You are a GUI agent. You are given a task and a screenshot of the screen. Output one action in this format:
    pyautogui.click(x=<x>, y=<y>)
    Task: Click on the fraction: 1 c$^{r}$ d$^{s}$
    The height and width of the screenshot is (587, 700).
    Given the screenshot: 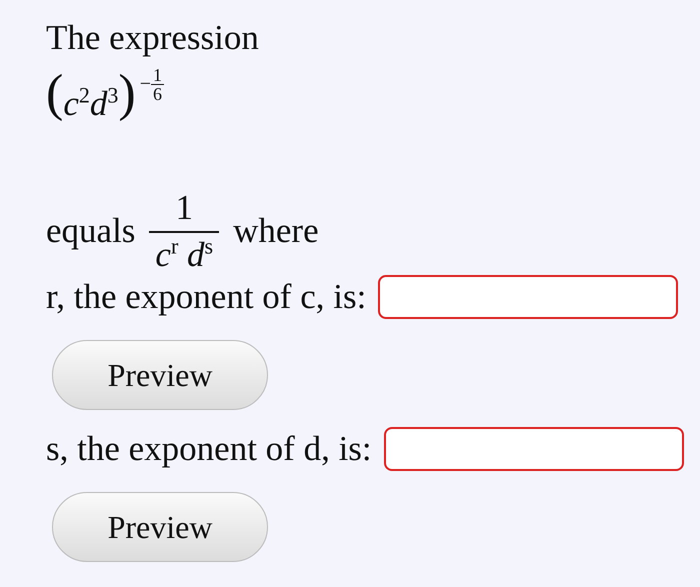 What is the action you would take?
    pyautogui.click(x=184, y=231)
    